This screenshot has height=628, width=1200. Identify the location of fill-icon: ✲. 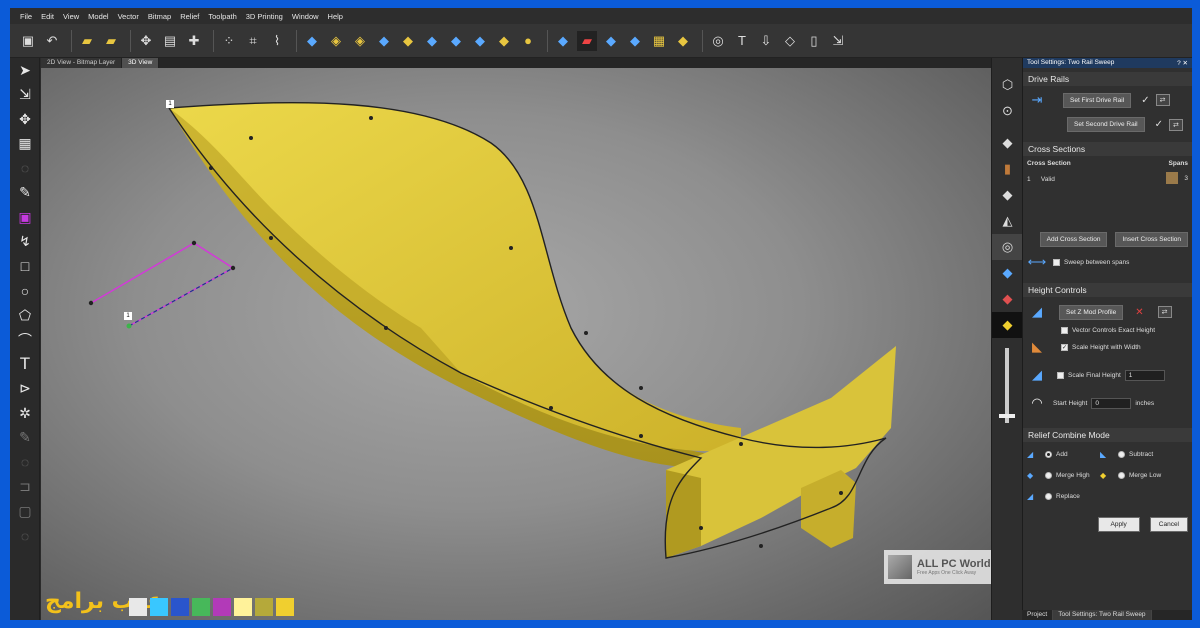
(25, 413).